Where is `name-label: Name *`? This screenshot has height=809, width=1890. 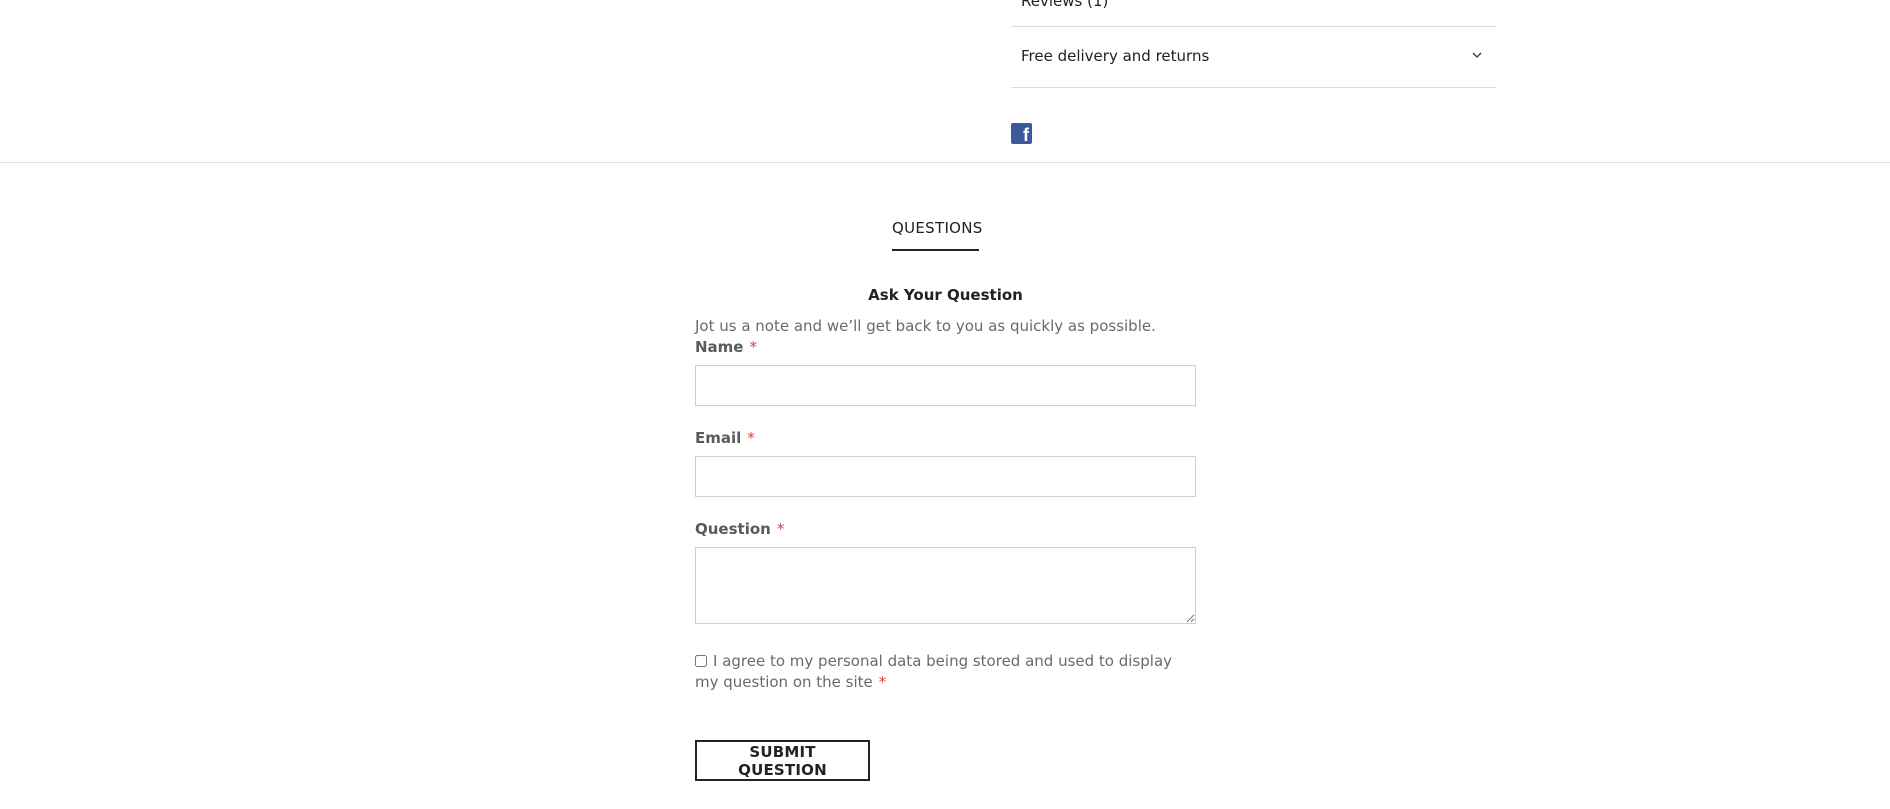
name-label: Name * is located at coordinates (726, 347).